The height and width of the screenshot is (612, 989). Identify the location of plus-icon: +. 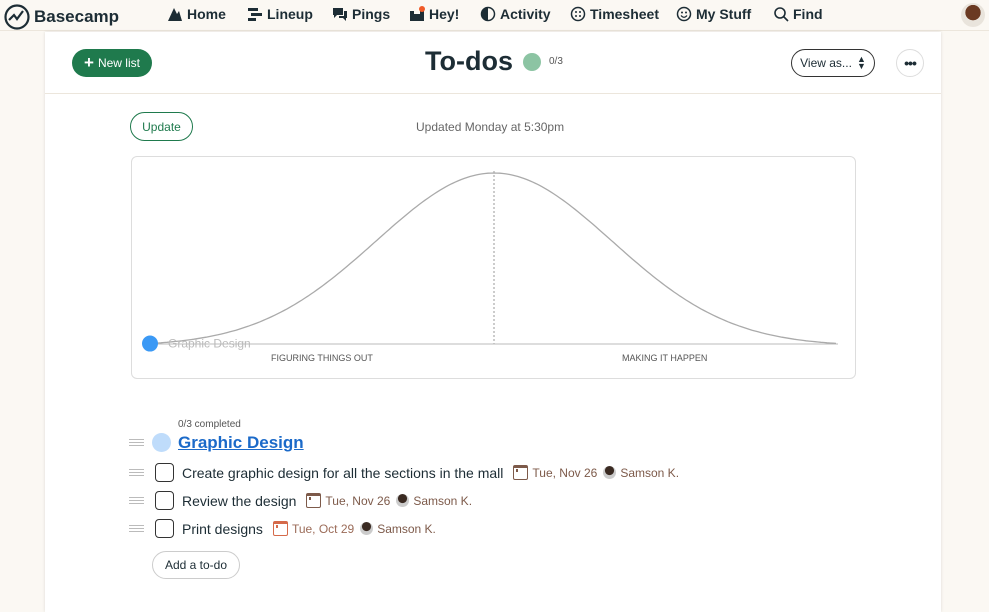
(89, 62).